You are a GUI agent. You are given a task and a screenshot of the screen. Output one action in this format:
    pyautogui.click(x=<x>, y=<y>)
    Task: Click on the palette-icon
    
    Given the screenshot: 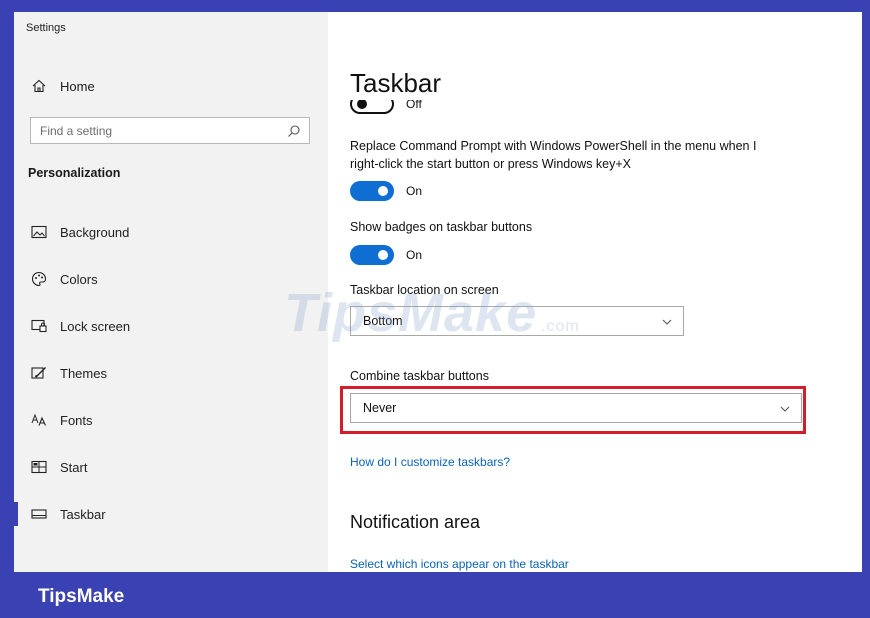 What is the action you would take?
    pyautogui.click(x=39, y=279)
    